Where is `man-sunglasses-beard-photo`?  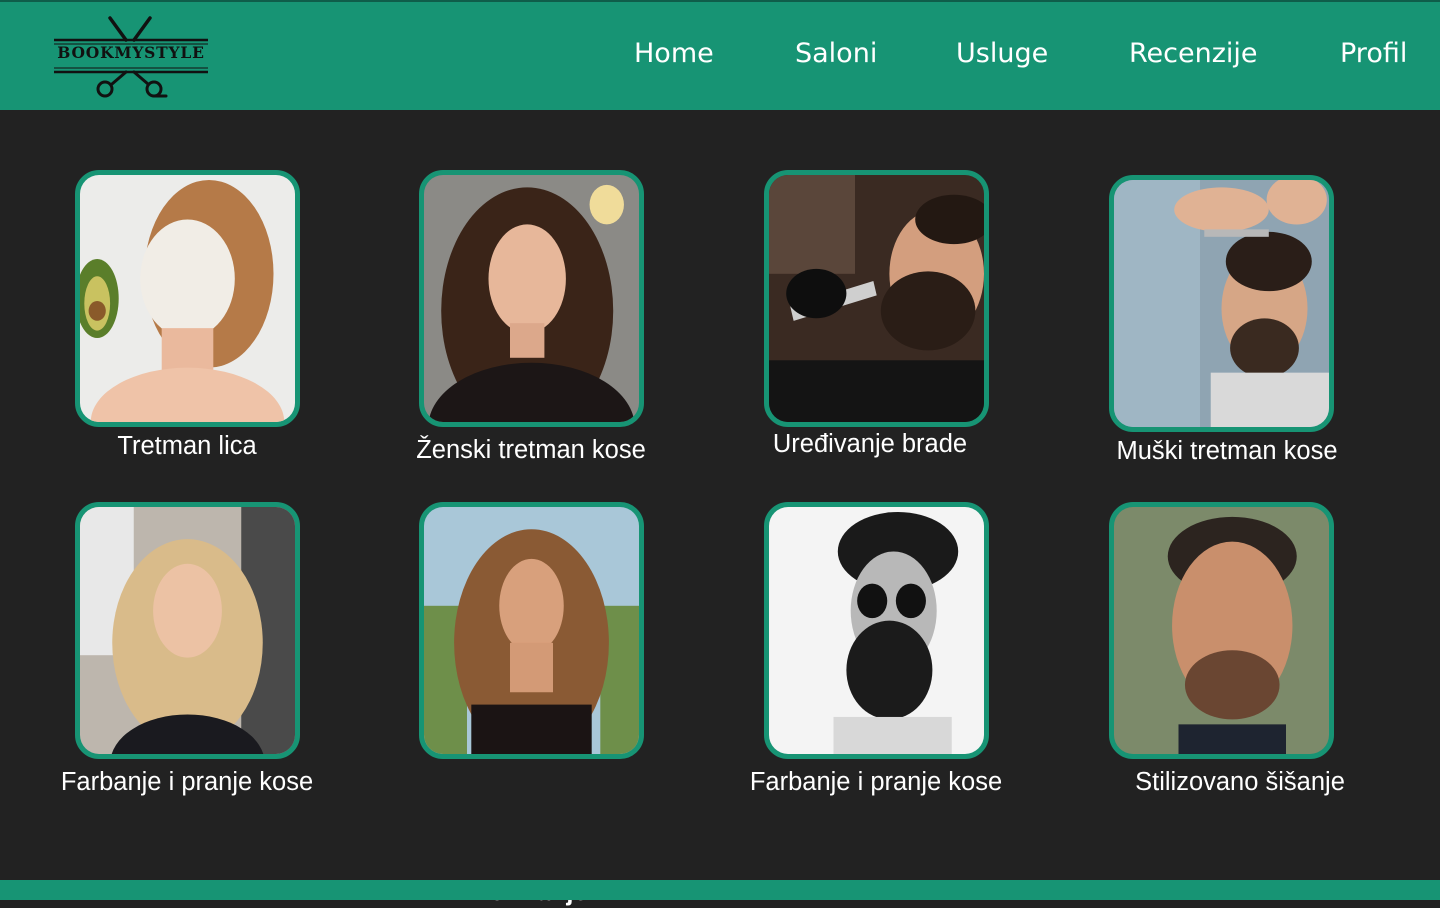
man-sunglasses-beard-photo is located at coordinates (876, 630).